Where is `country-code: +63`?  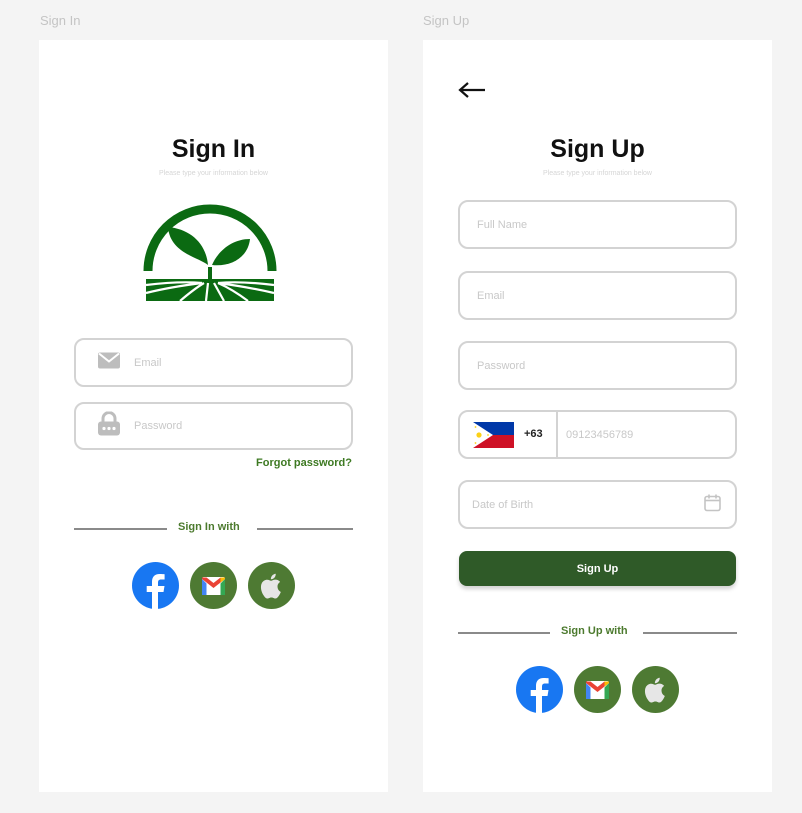 country-code: +63 is located at coordinates (533, 434).